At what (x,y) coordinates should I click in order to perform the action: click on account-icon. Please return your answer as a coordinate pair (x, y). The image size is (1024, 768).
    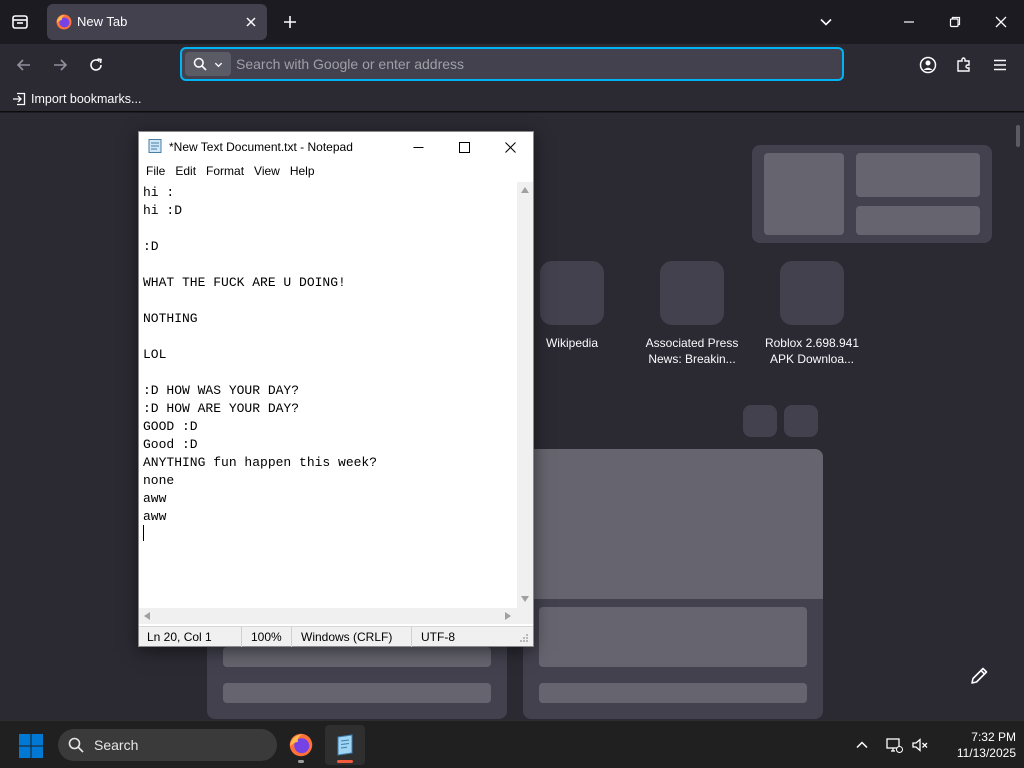
    Looking at the image, I should click on (928, 65).